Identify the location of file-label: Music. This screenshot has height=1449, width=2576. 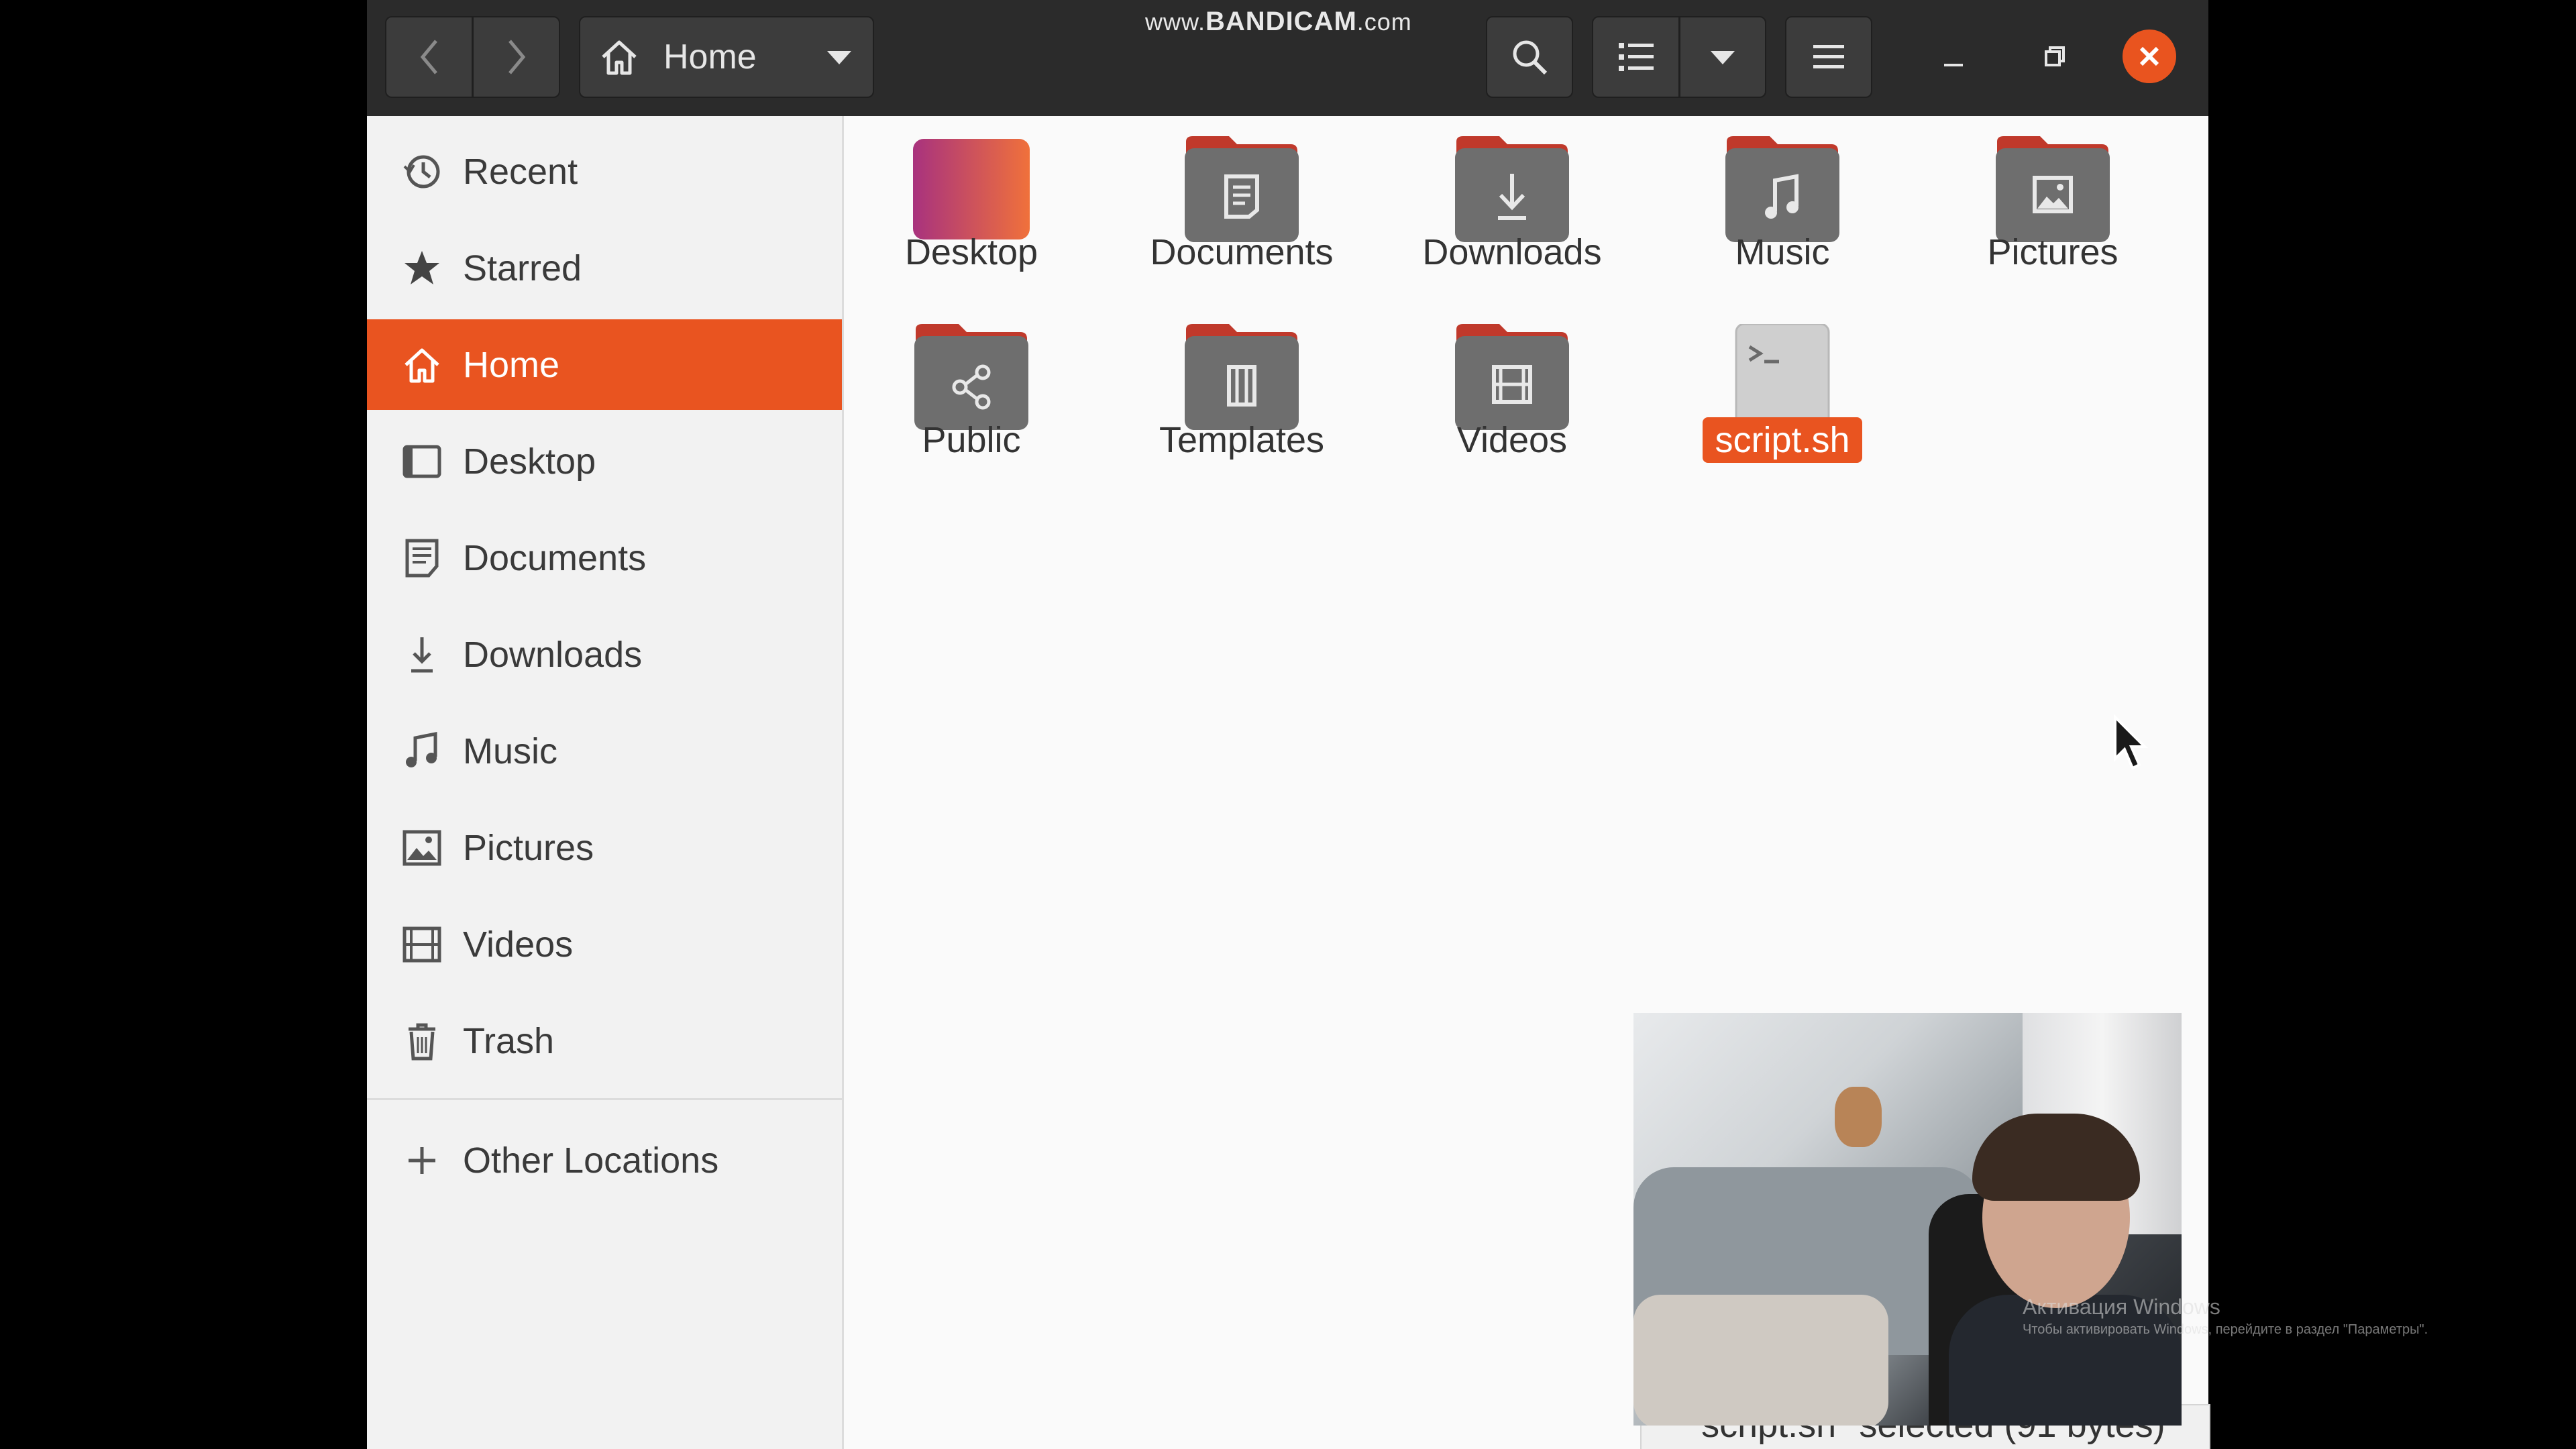
(1782, 252).